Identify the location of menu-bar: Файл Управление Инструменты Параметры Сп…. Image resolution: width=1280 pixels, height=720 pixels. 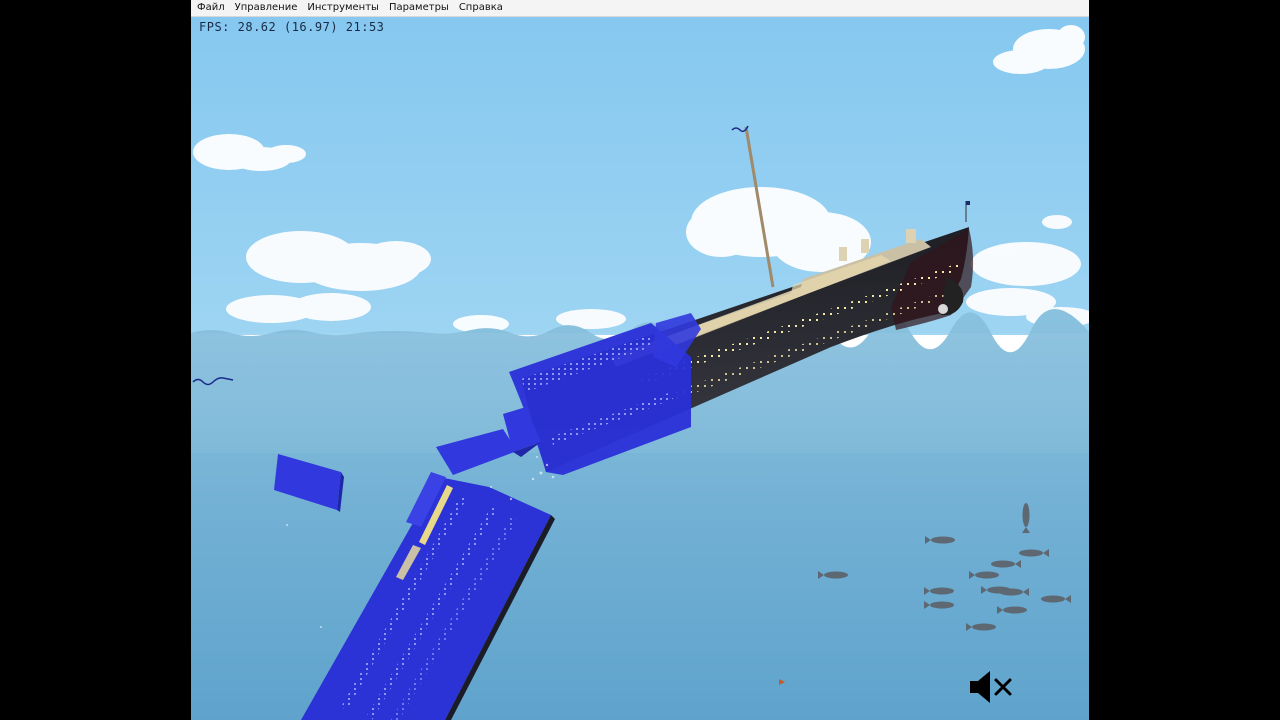
(640, 8).